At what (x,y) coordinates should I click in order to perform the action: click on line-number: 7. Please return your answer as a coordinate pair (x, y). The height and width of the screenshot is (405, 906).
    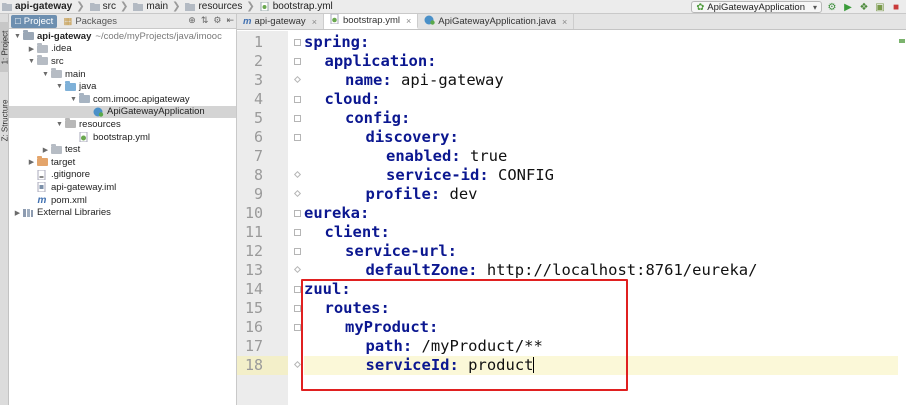
    Looking at the image, I should click on (258, 156).